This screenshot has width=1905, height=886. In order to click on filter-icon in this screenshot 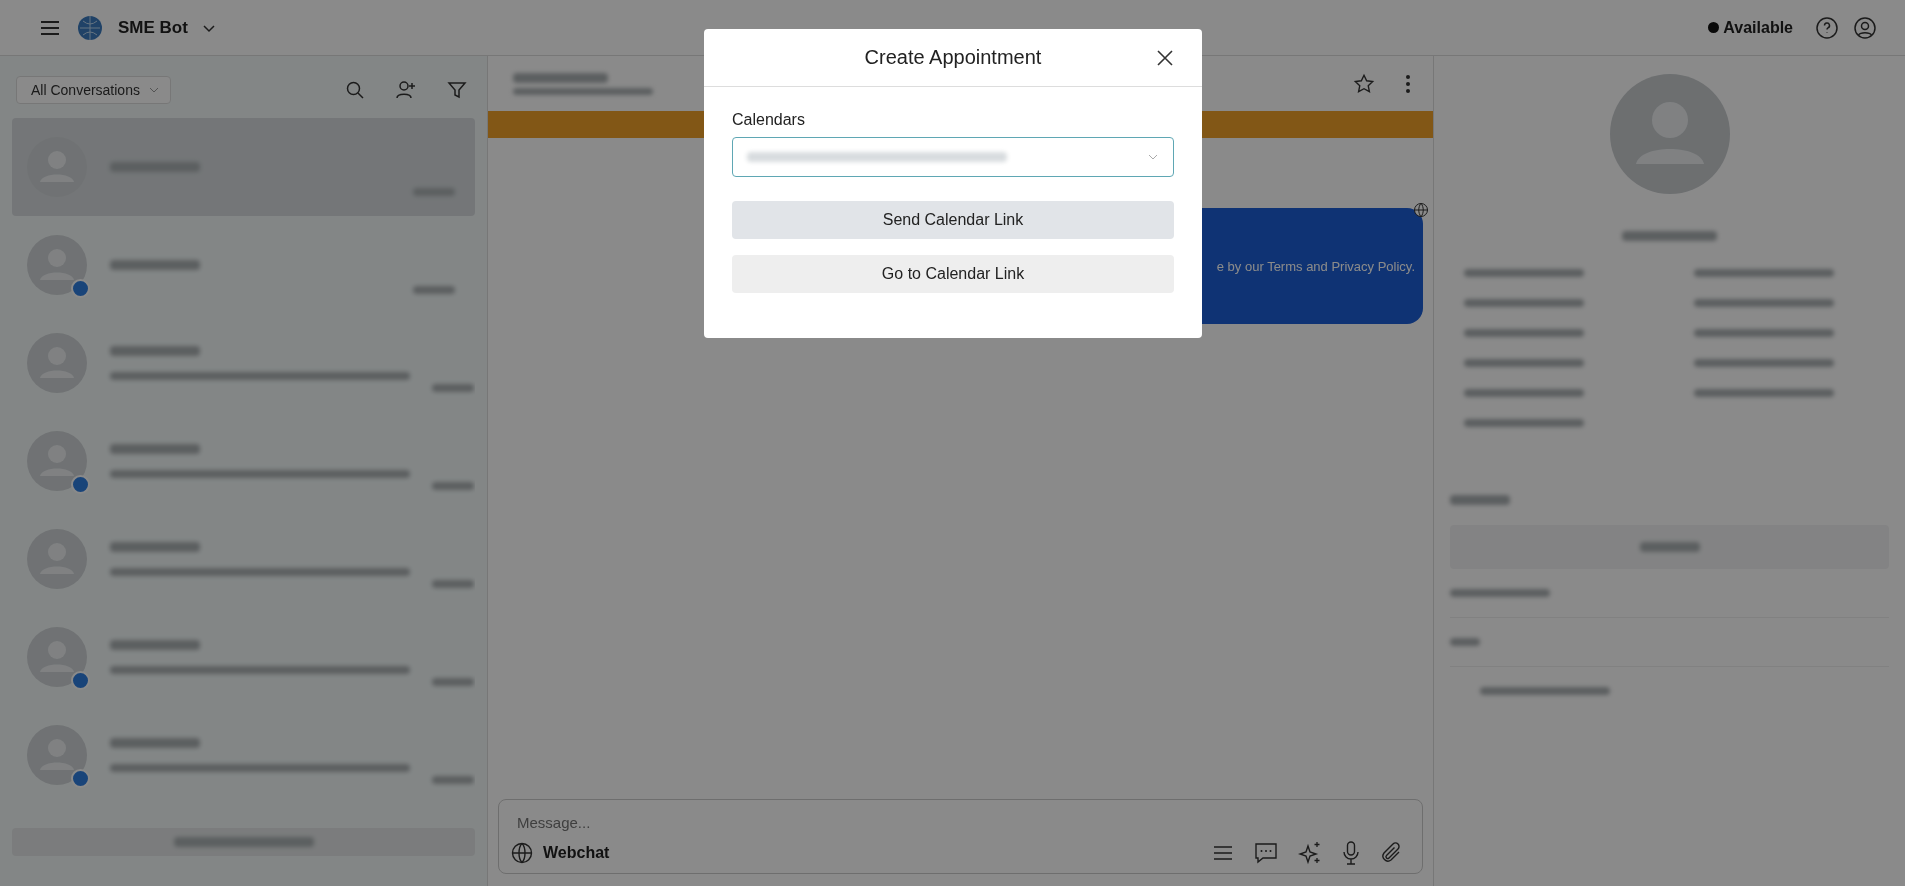, I will do `click(457, 90)`.